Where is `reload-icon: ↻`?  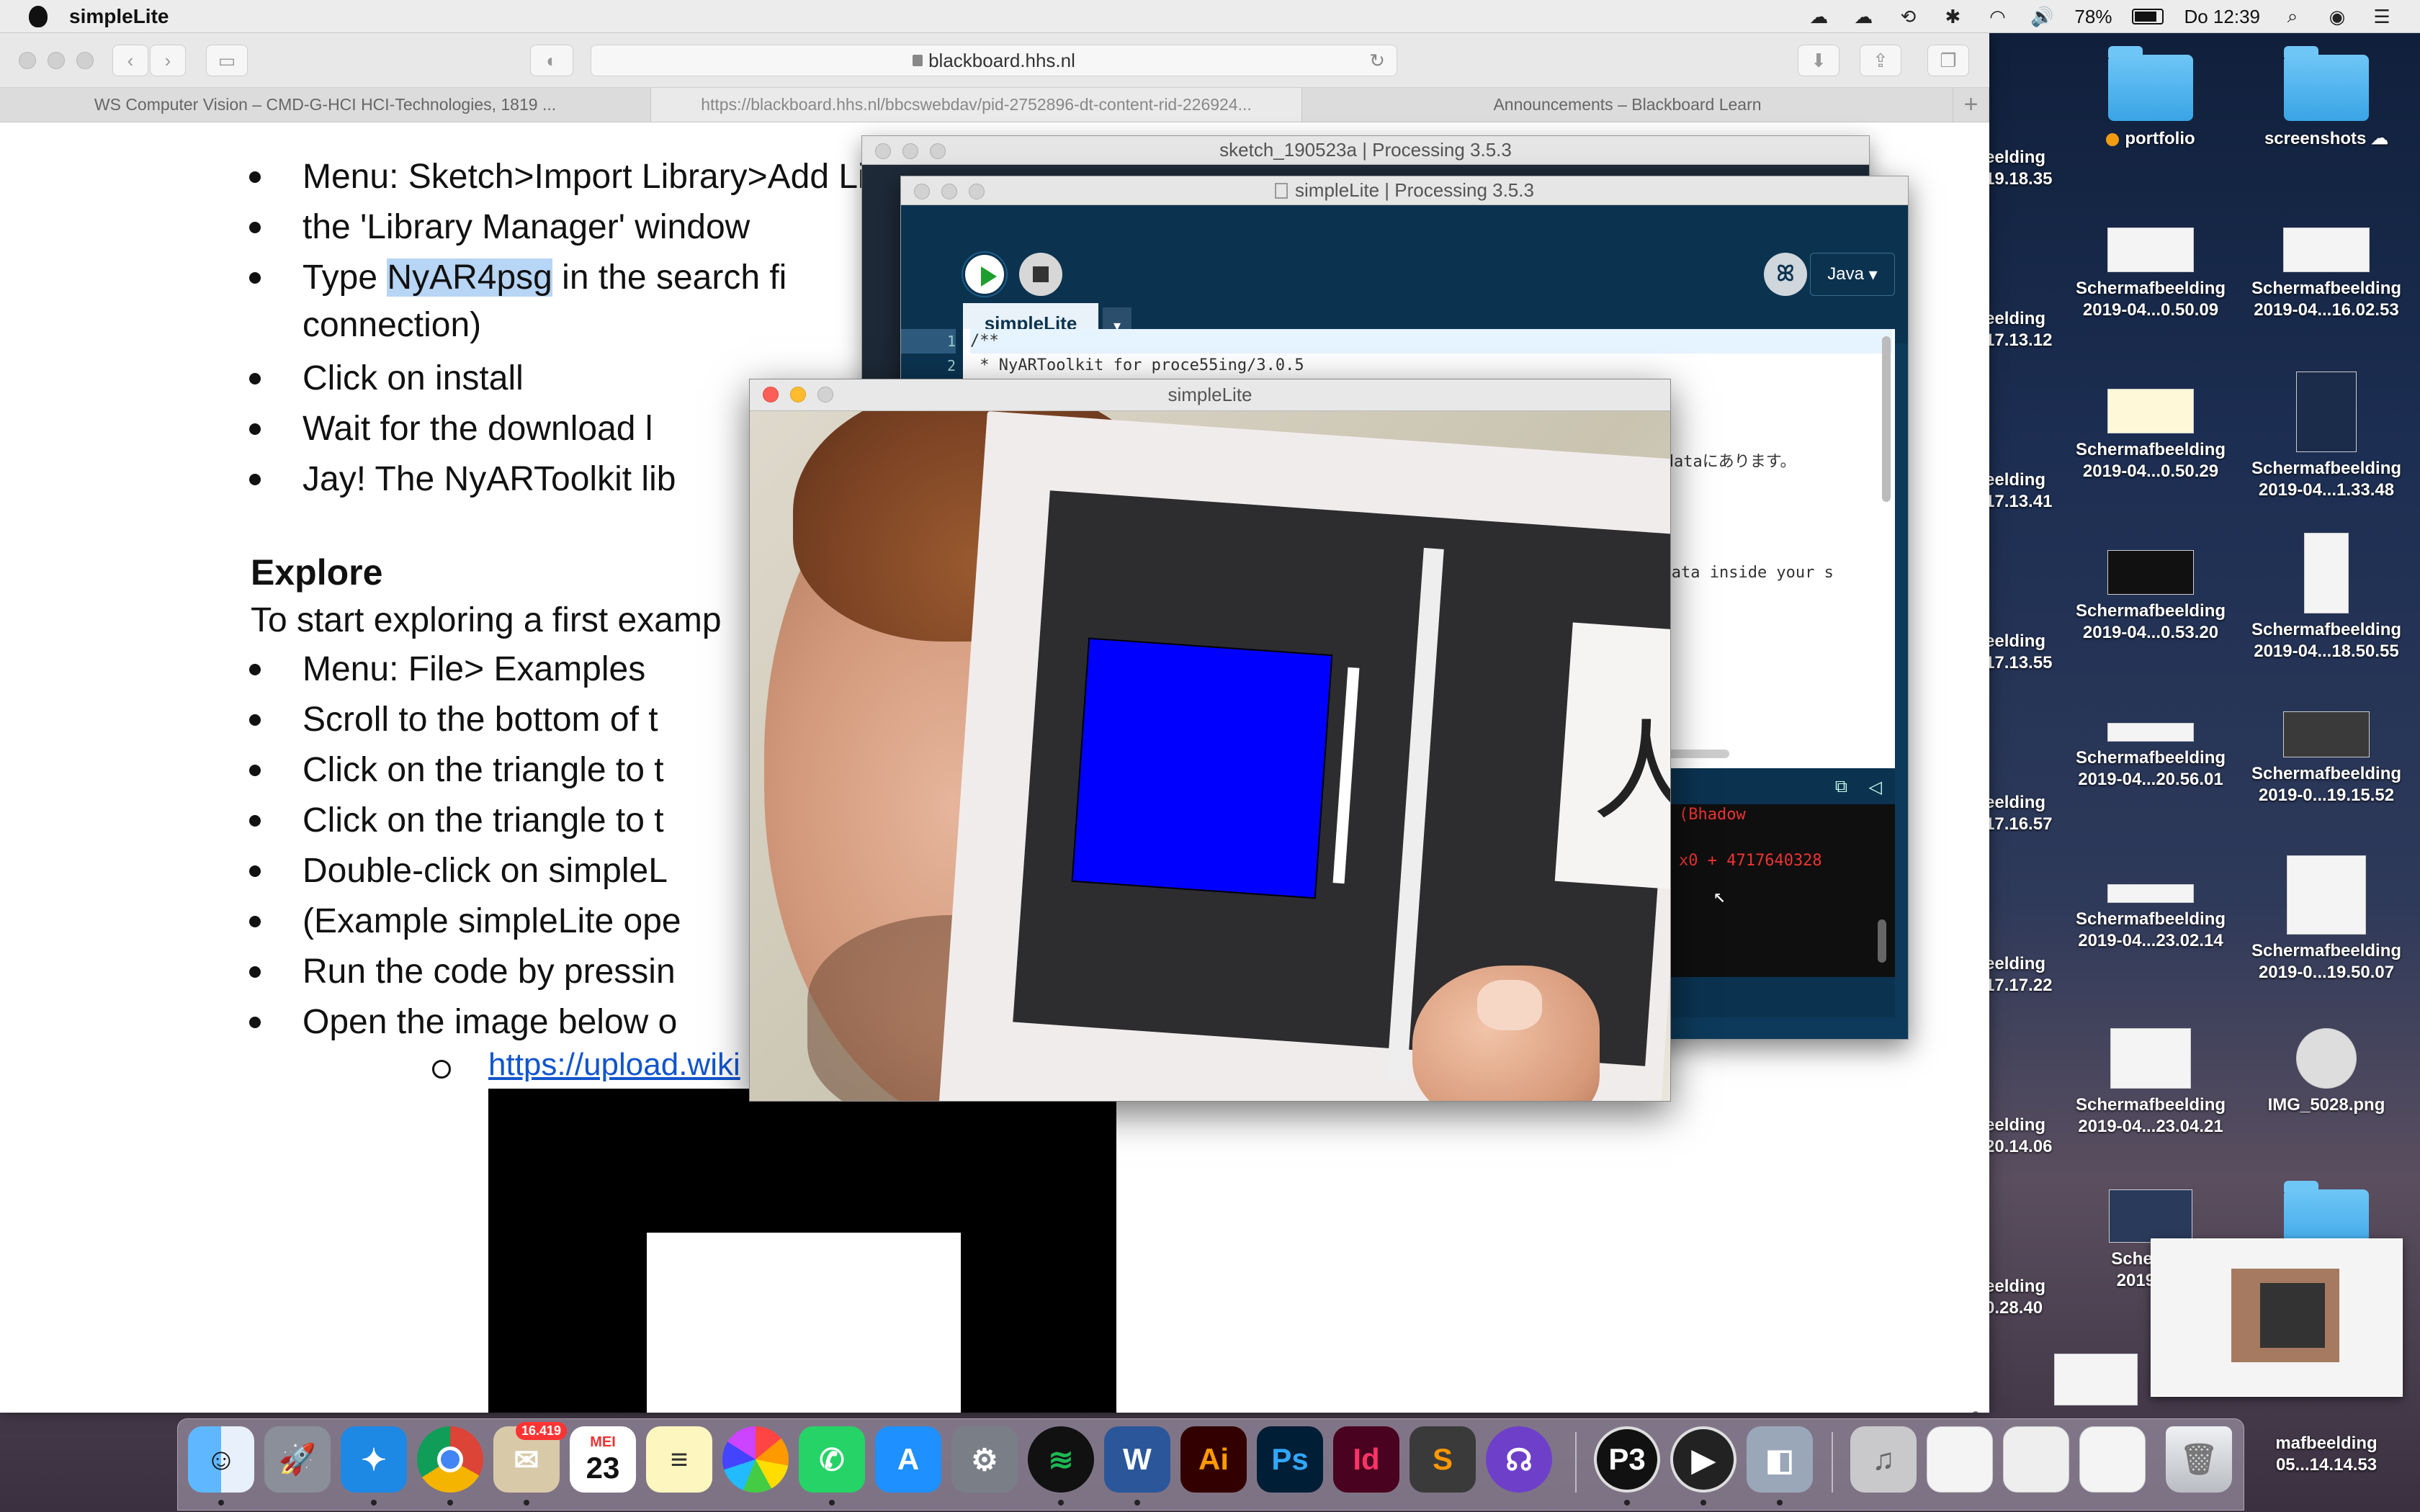 reload-icon: ↻ is located at coordinates (1377, 61).